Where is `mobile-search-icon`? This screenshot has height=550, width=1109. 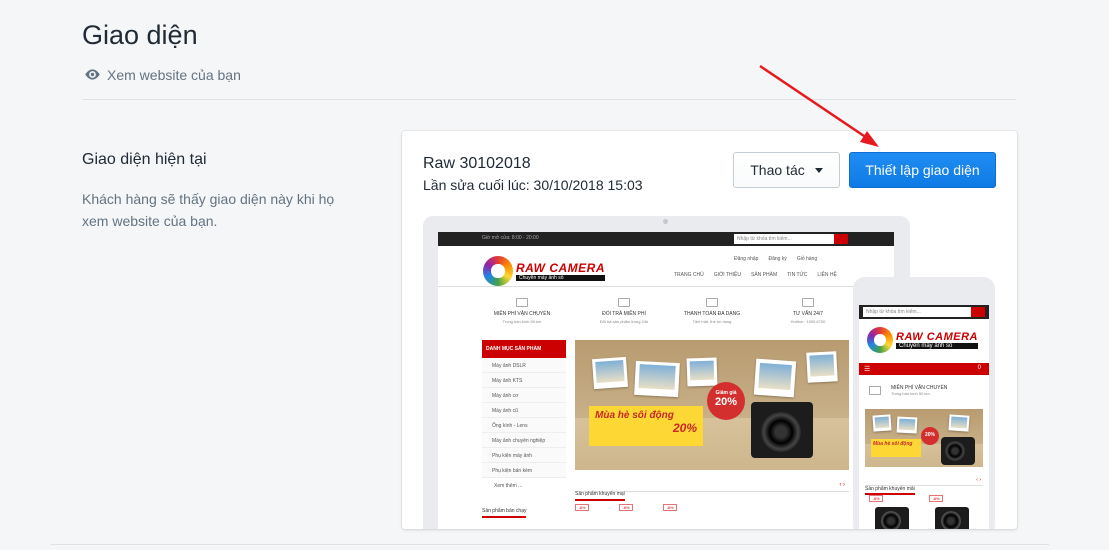
mobile-search-icon is located at coordinates (978, 312).